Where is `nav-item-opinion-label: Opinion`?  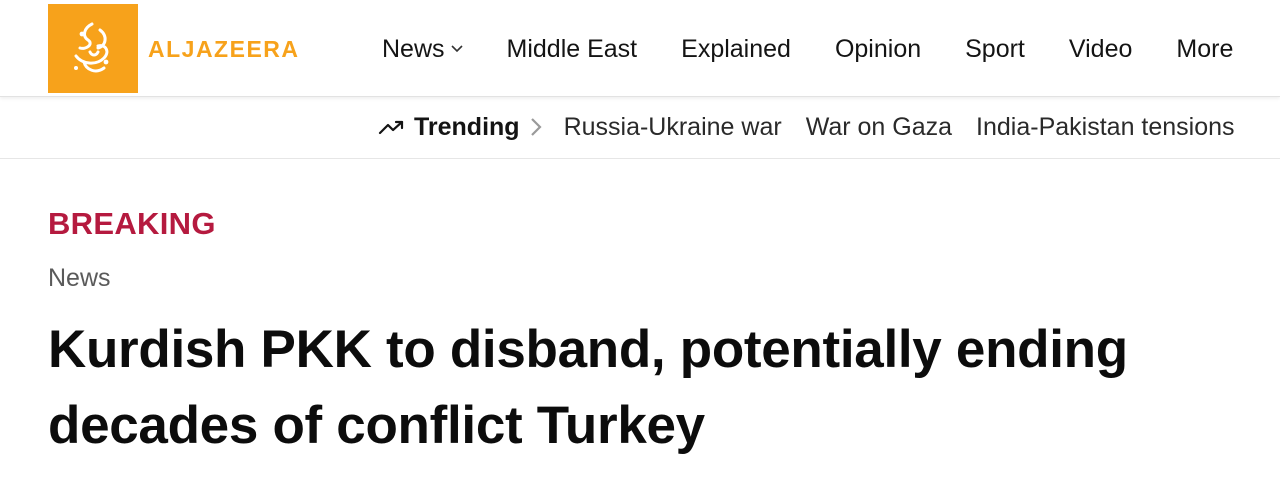 nav-item-opinion-label: Opinion is located at coordinates (878, 49).